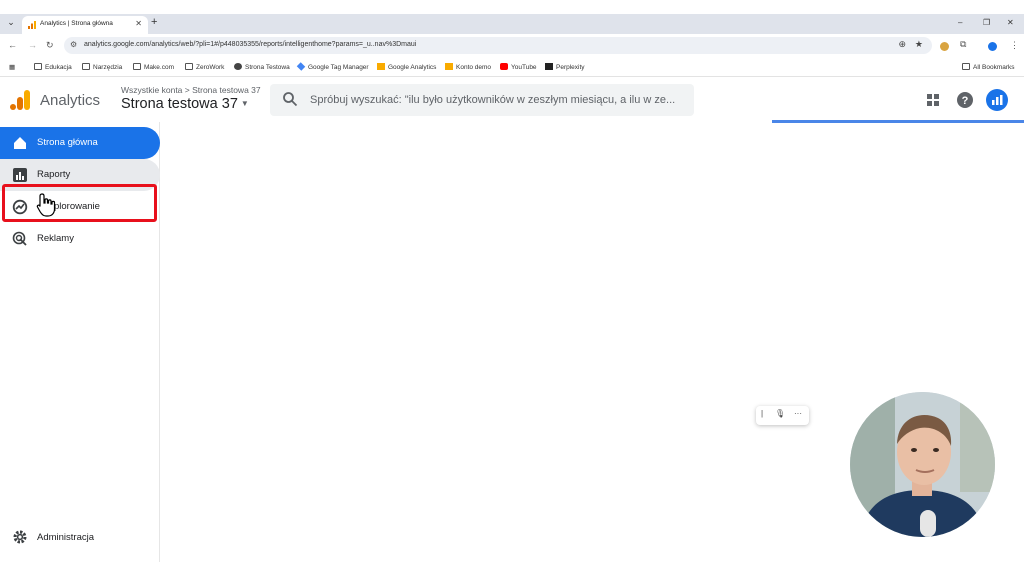 This screenshot has width=1024, height=576. What do you see at coordinates (933, 100) in the screenshot?
I see `apps-grid-icon` at bounding box center [933, 100].